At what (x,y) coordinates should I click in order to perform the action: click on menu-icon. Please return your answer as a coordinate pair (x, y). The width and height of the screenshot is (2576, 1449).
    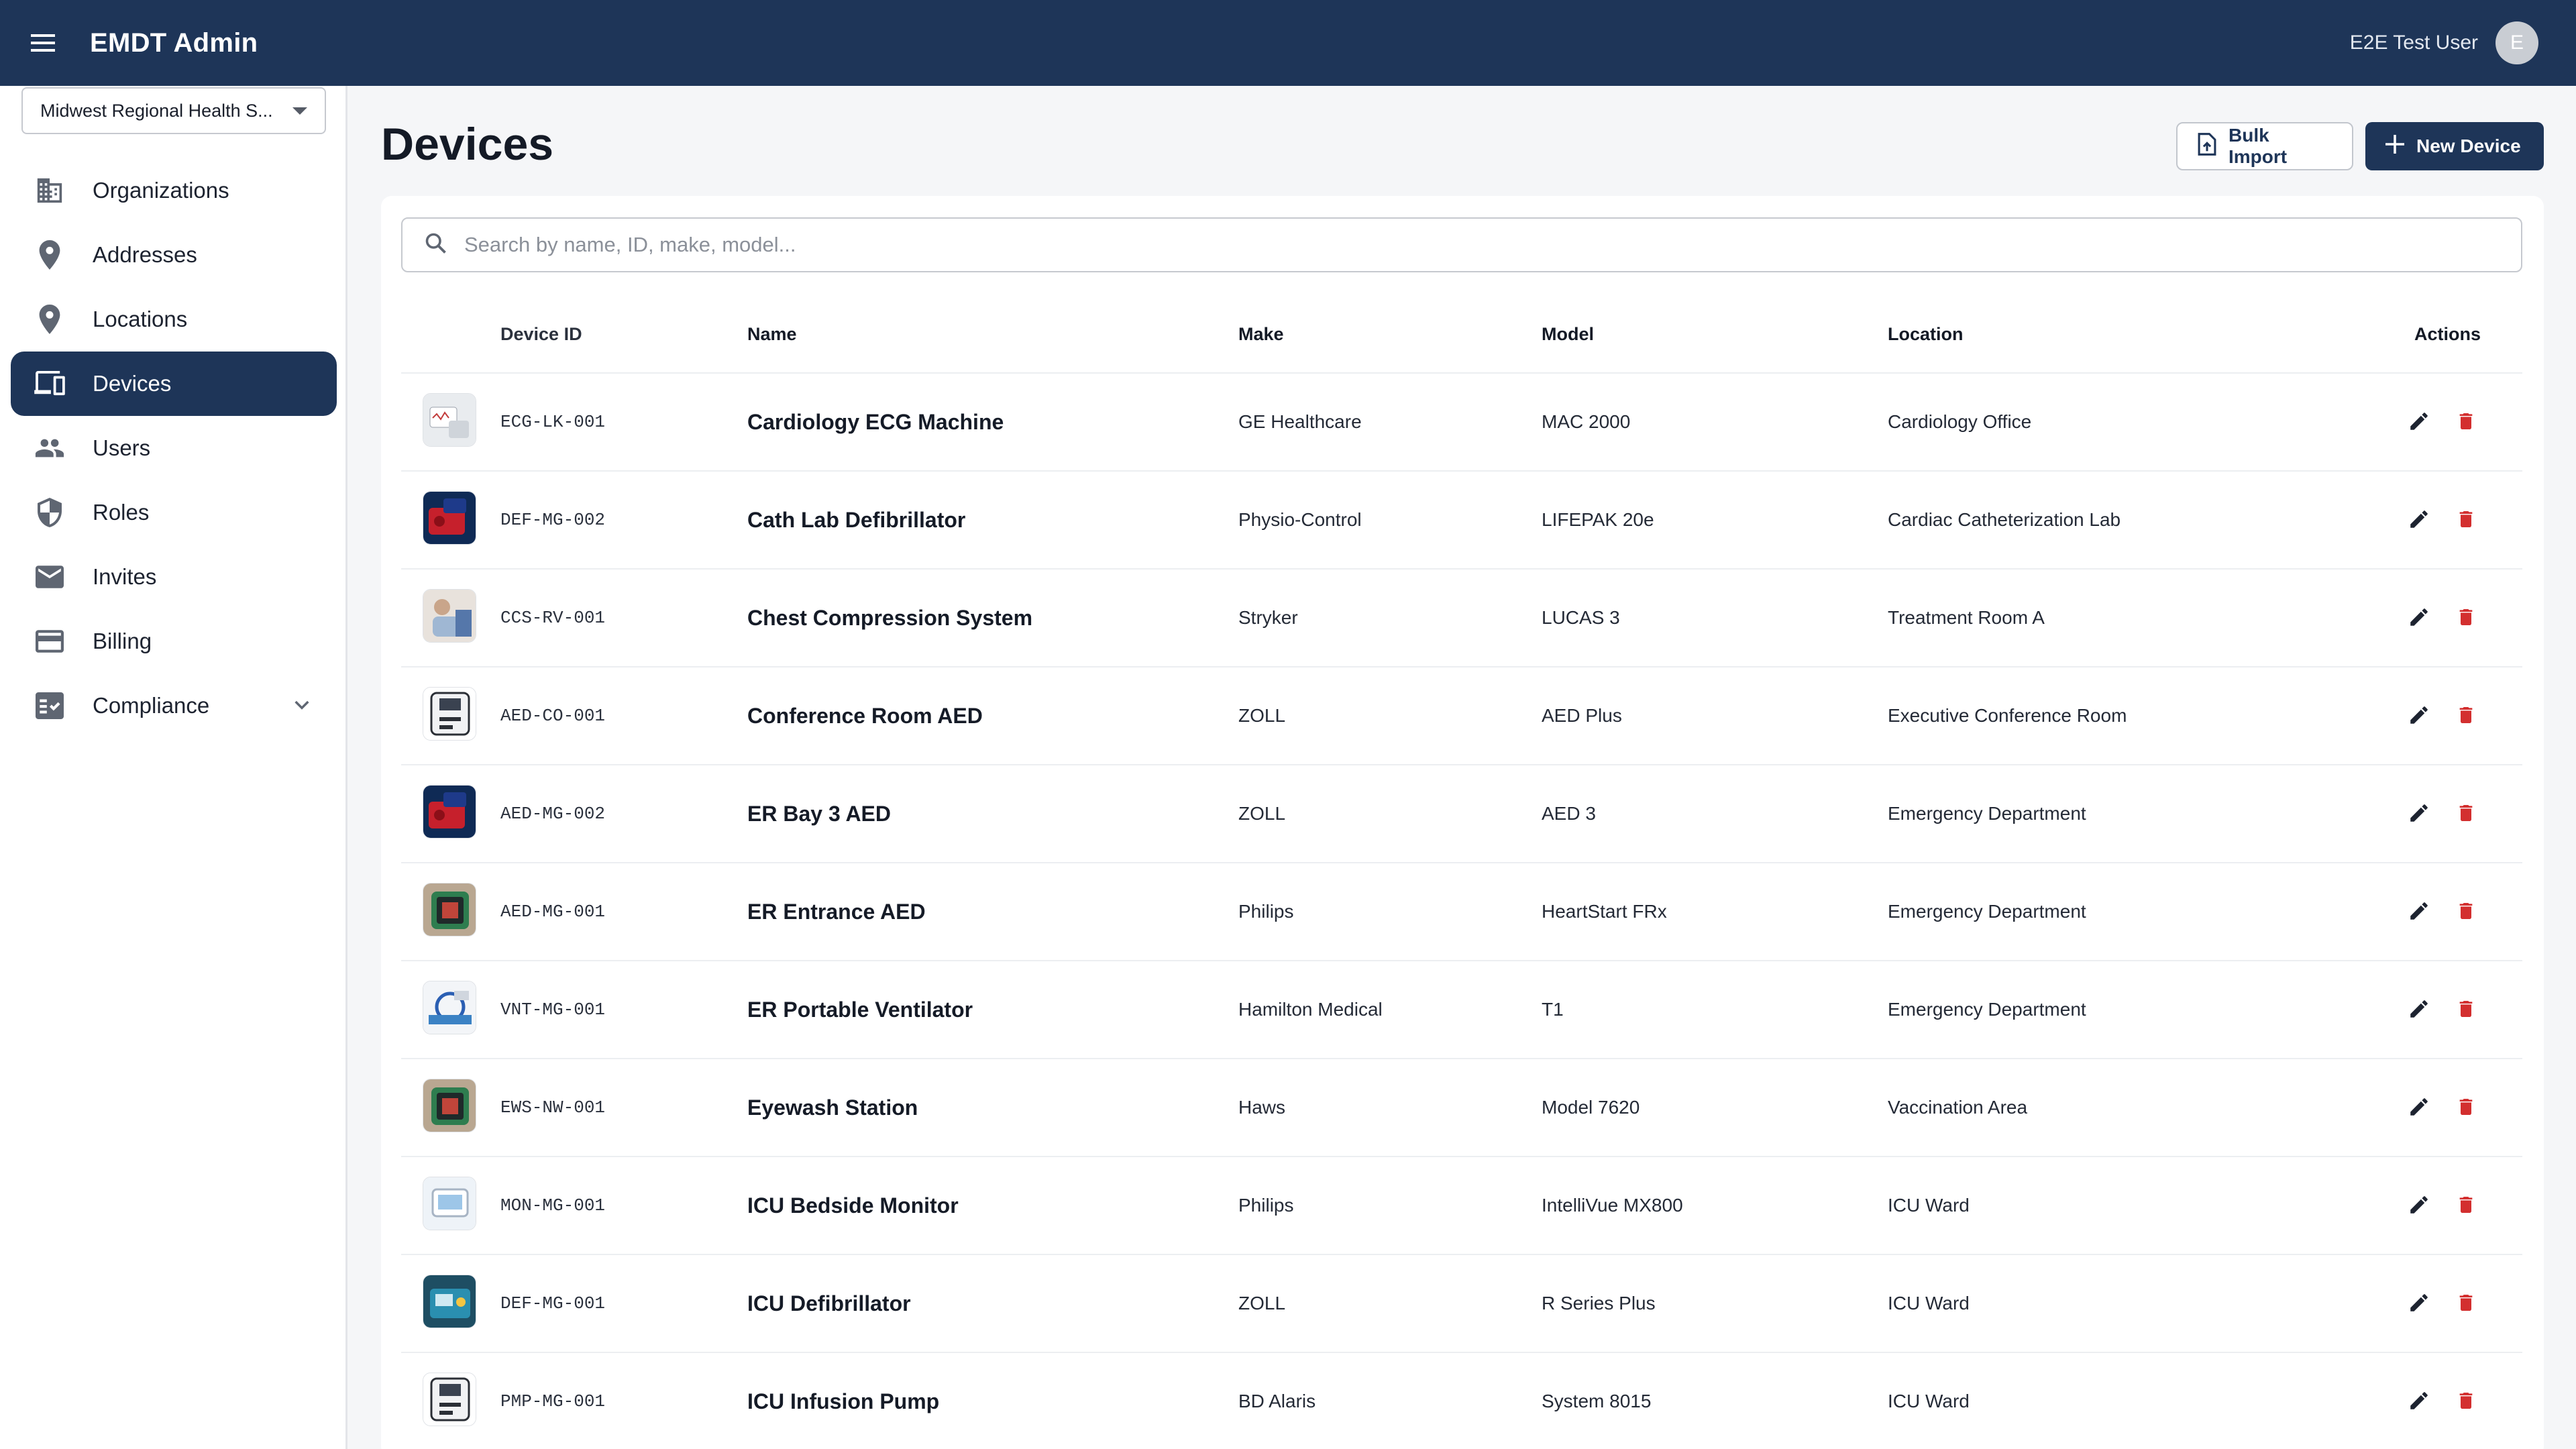
    Looking at the image, I should click on (42, 42).